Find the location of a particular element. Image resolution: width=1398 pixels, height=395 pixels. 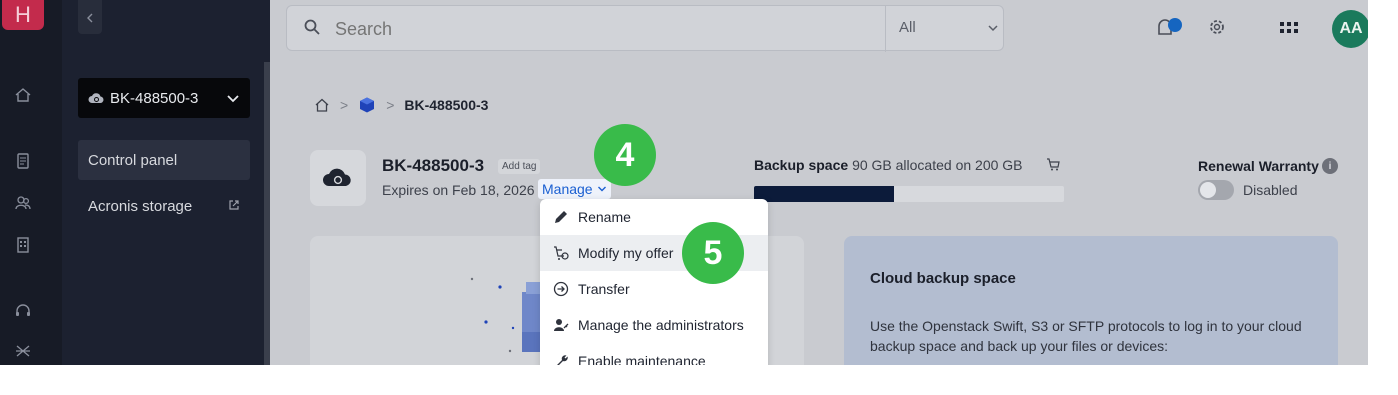

settings-button is located at coordinates (1217, 27).